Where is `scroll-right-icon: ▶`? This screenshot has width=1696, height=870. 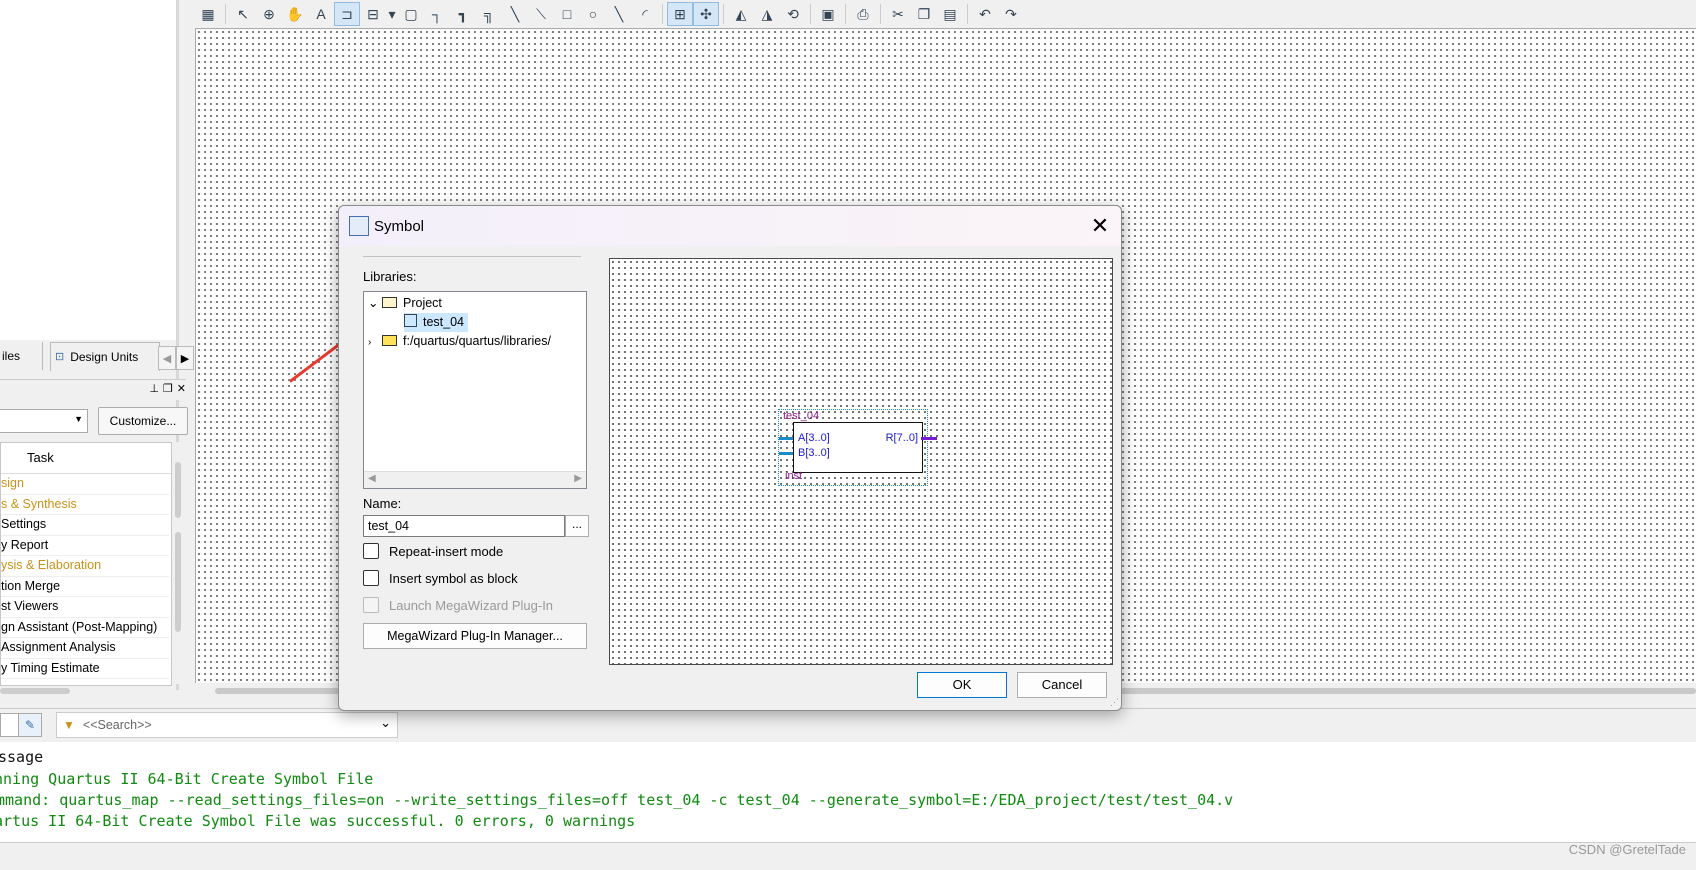 scroll-right-icon: ▶ is located at coordinates (578, 478).